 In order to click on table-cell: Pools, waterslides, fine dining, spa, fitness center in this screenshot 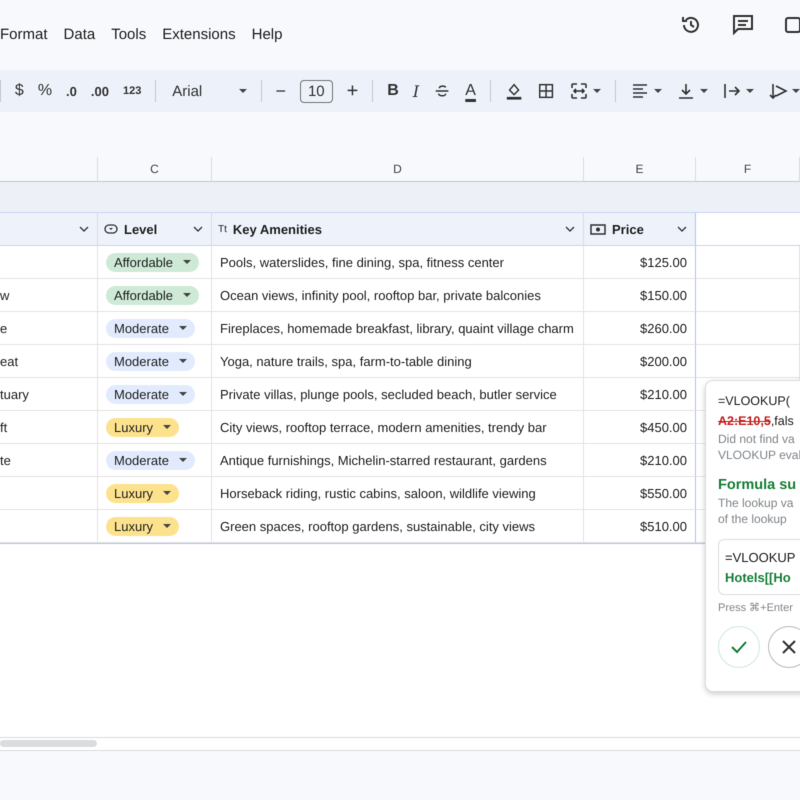, I will do `click(362, 262)`.